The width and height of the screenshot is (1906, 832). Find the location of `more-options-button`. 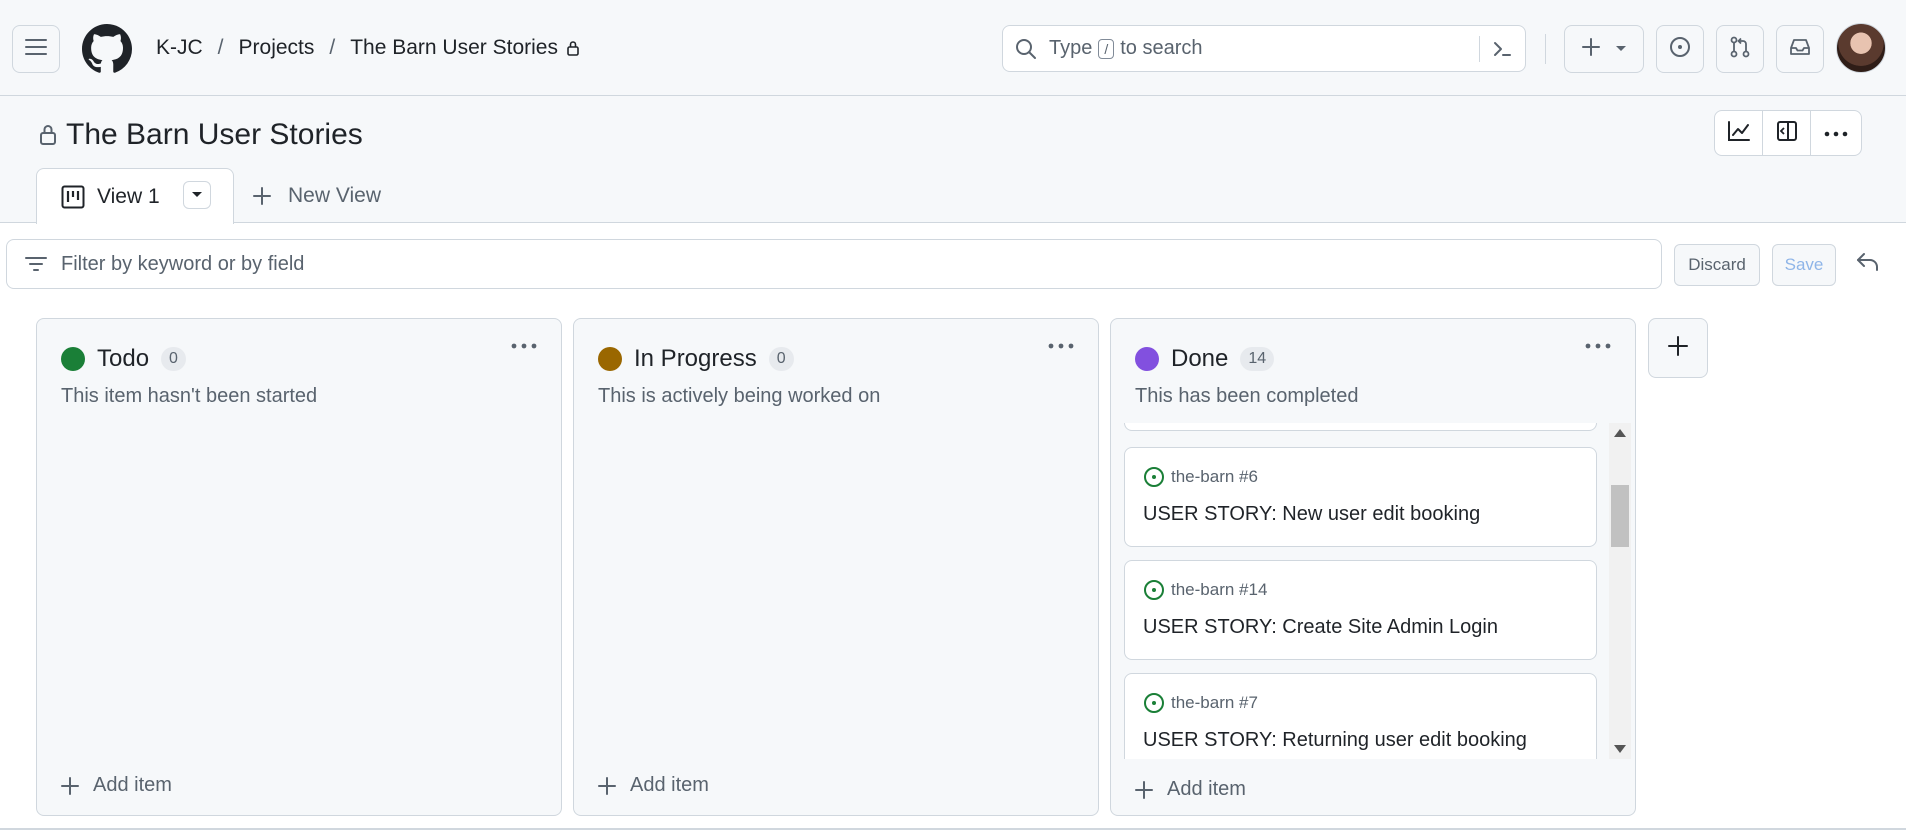

more-options-button is located at coordinates (1836, 133).